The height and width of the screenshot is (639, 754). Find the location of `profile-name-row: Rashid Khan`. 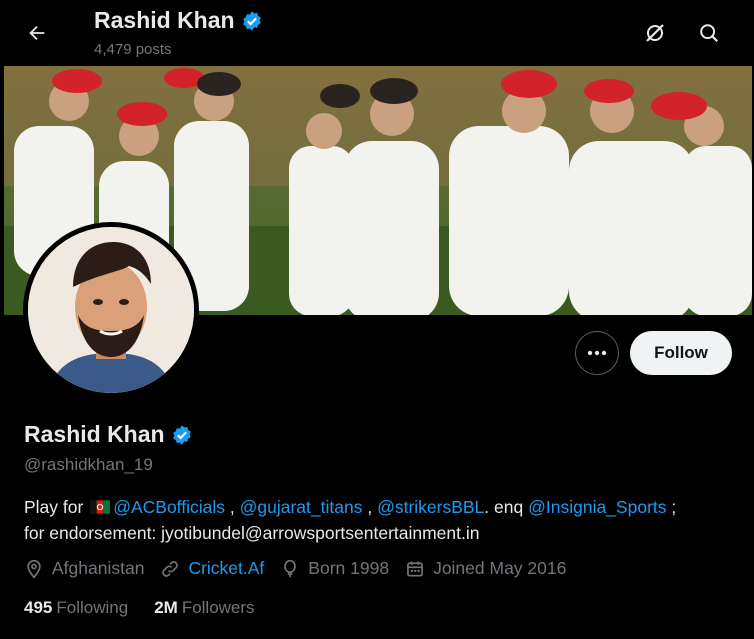

profile-name-row: Rashid Khan is located at coordinates (108, 434).